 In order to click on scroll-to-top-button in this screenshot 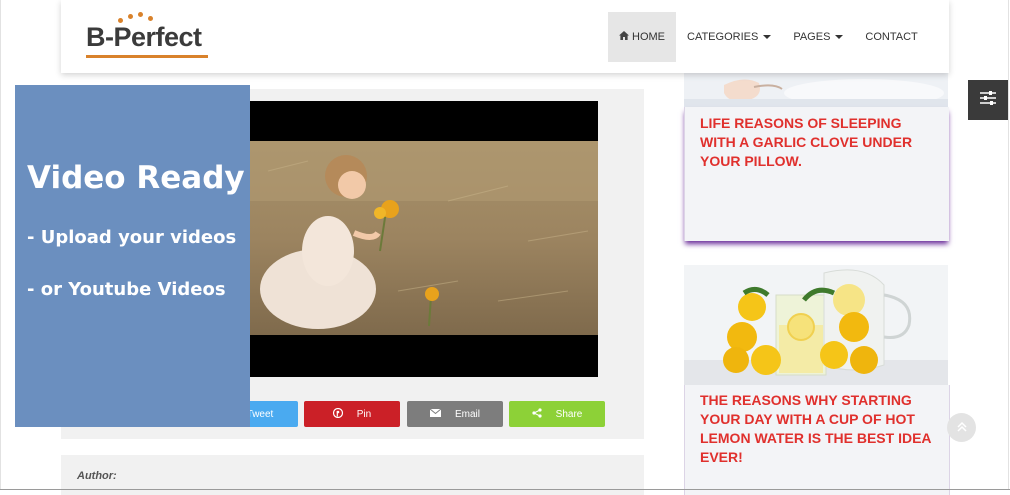, I will do `click(961, 427)`.